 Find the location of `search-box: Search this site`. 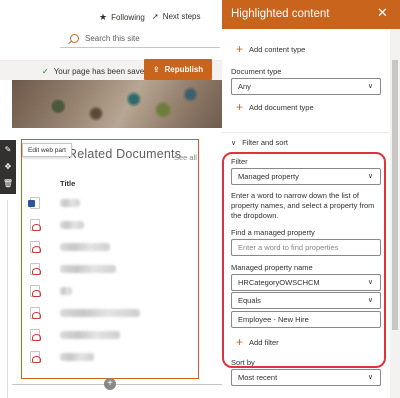

search-box: Search this site is located at coordinates (140, 39).